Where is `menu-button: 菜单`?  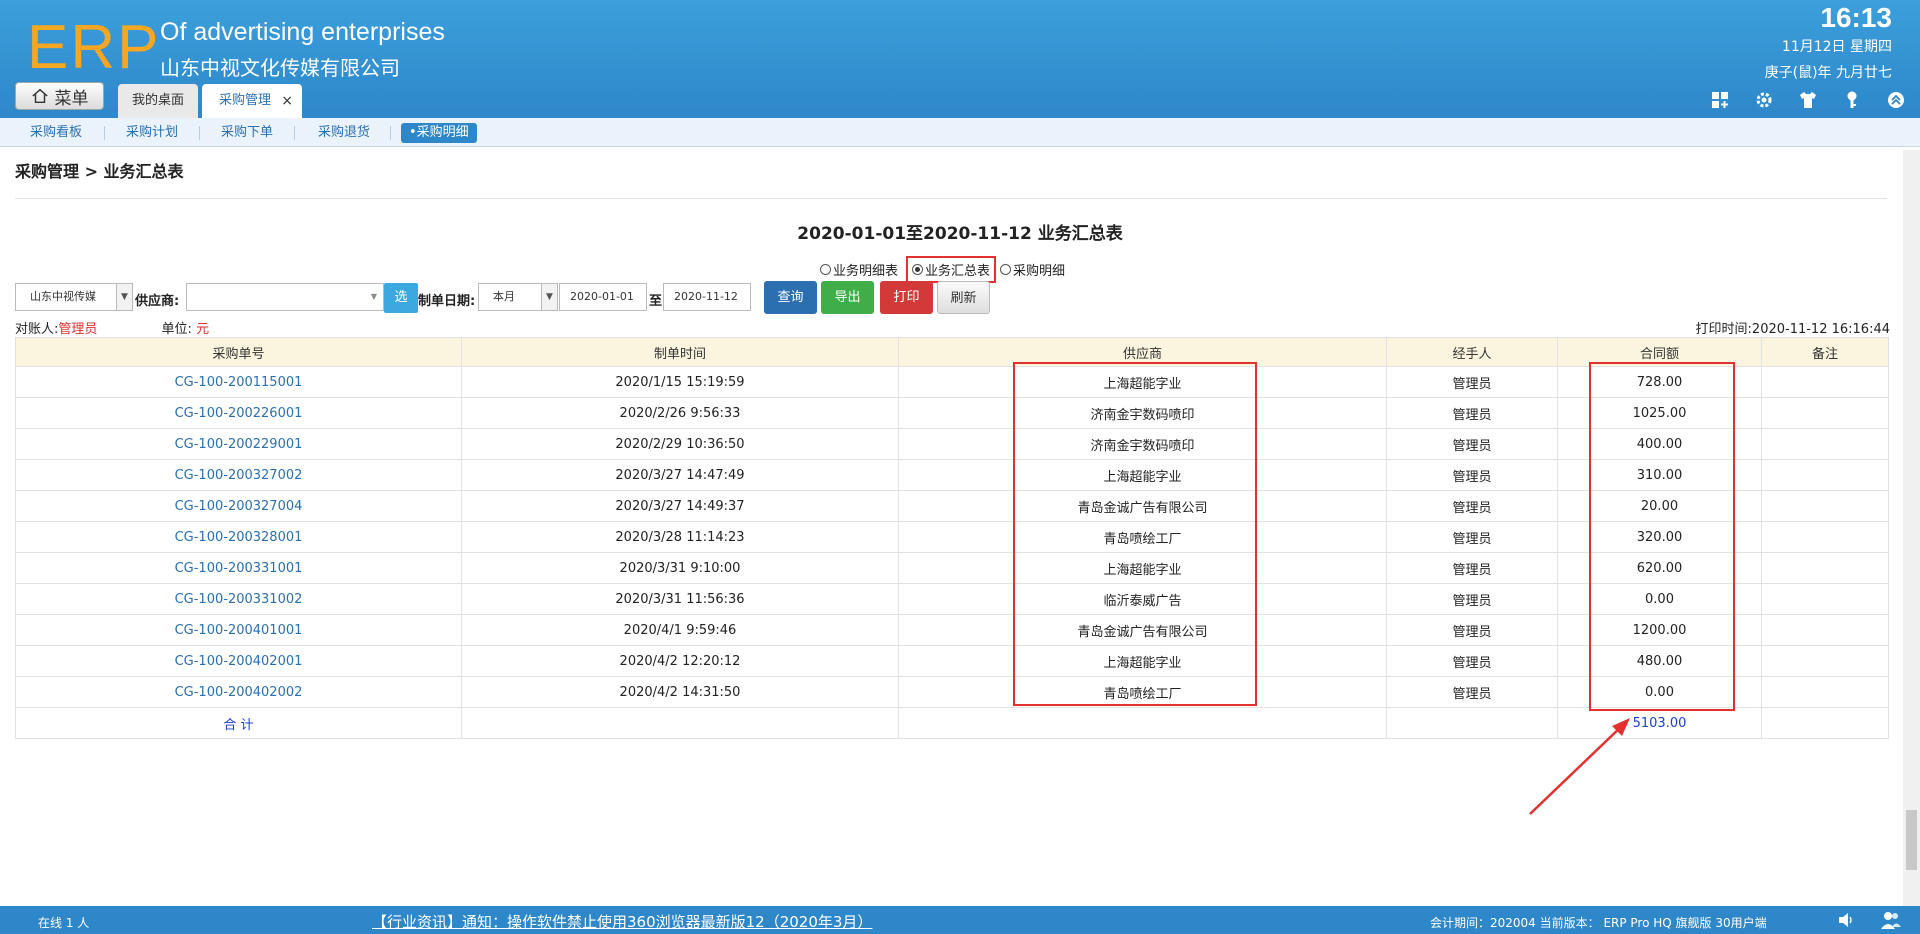 menu-button: 菜单 is located at coordinates (59, 96).